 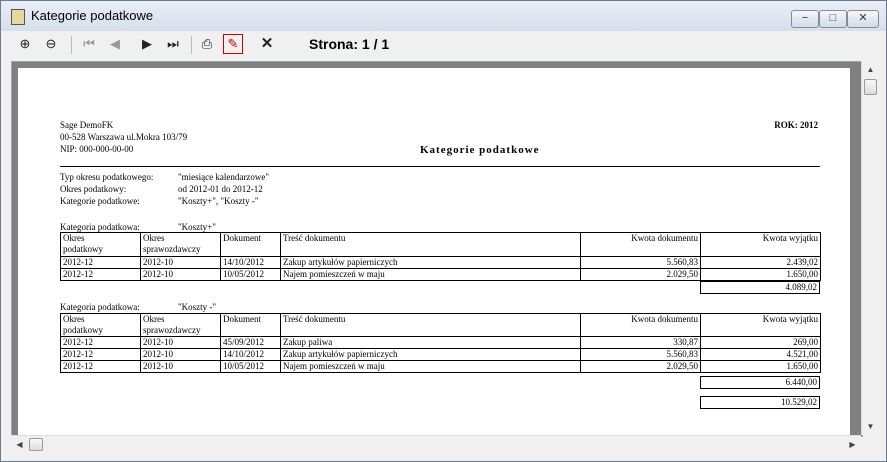 I want to click on param-value: "Koszty+", "Koszty -", so click(x=218, y=201).